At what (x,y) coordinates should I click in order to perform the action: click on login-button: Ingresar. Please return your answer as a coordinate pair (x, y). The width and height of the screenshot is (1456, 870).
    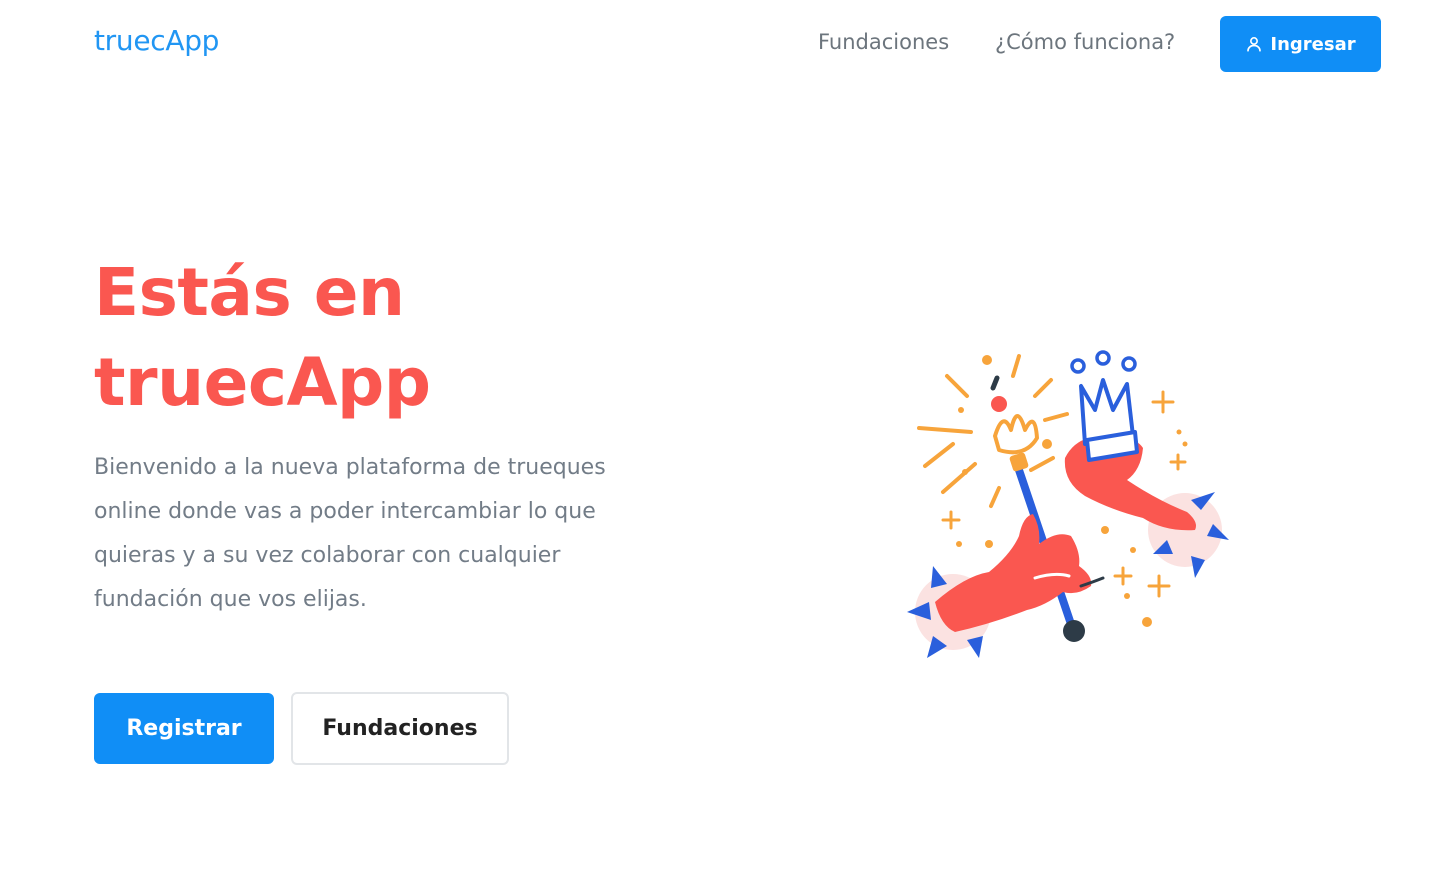
    Looking at the image, I should click on (1300, 44).